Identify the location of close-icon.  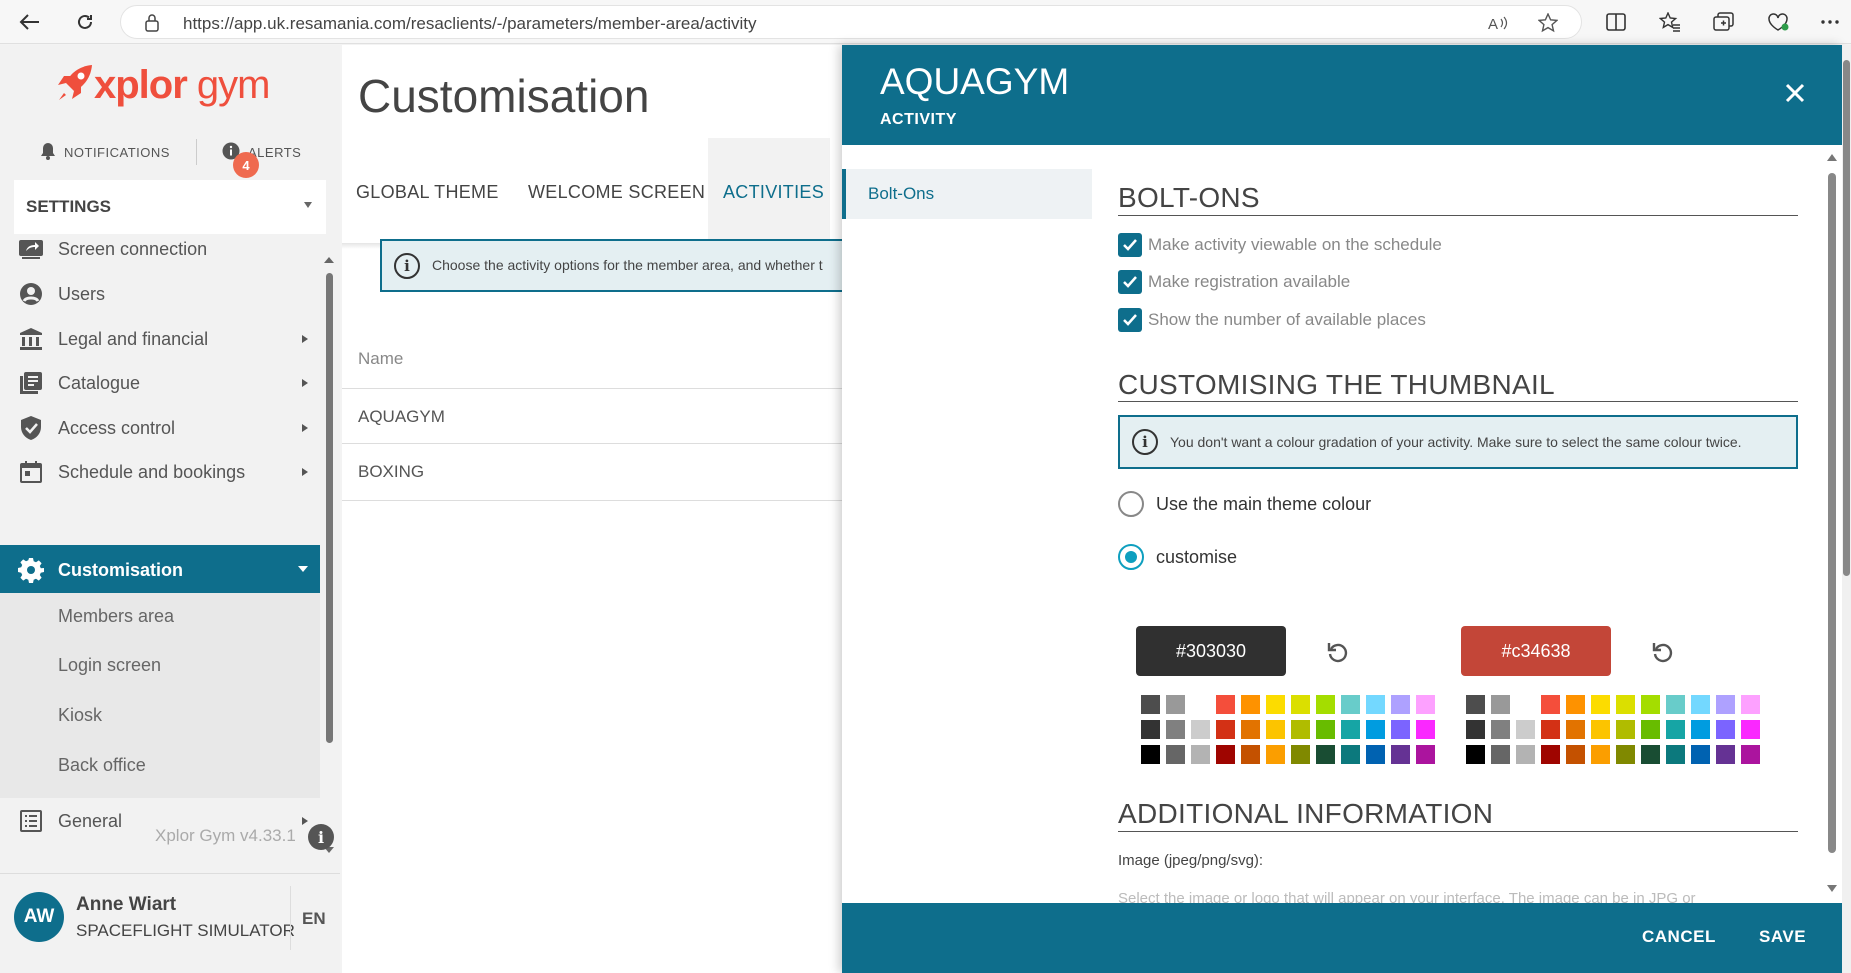
(1795, 93).